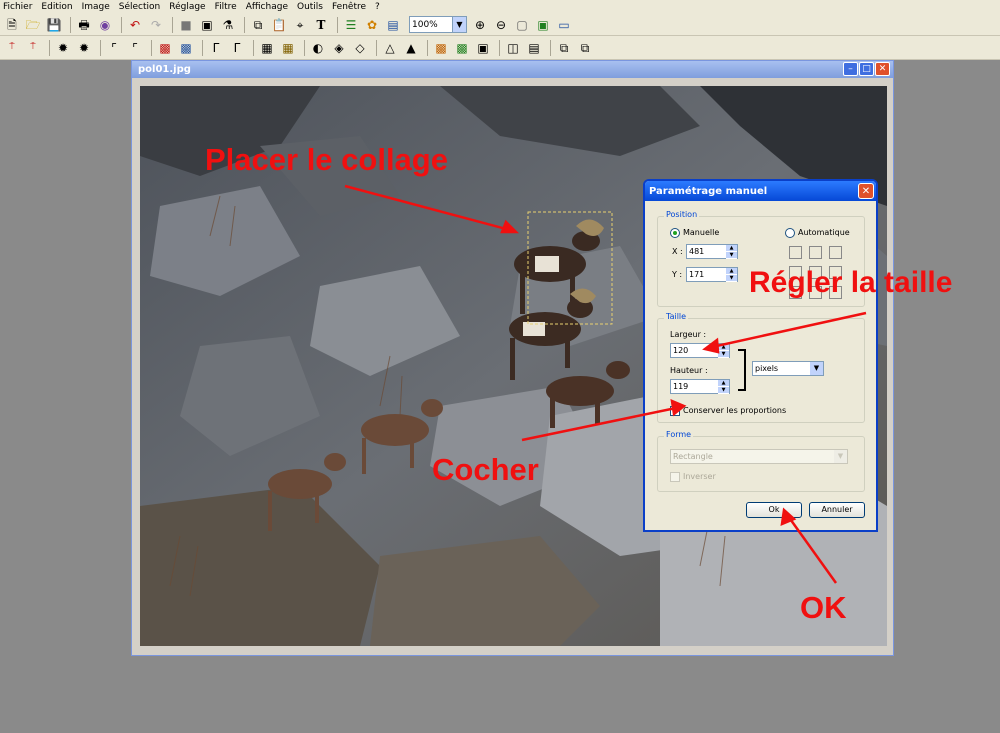 This screenshot has height=733, width=1000. Describe the element at coordinates (823, 607) in the screenshot. I see `annotation-ok: OK` at that location.